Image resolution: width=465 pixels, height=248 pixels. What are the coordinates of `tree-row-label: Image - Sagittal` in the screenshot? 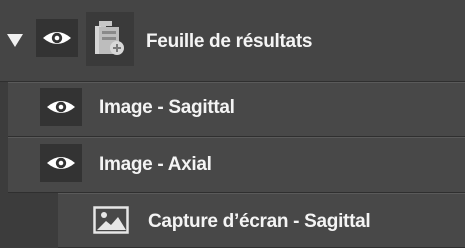 It's located at (167, 107).